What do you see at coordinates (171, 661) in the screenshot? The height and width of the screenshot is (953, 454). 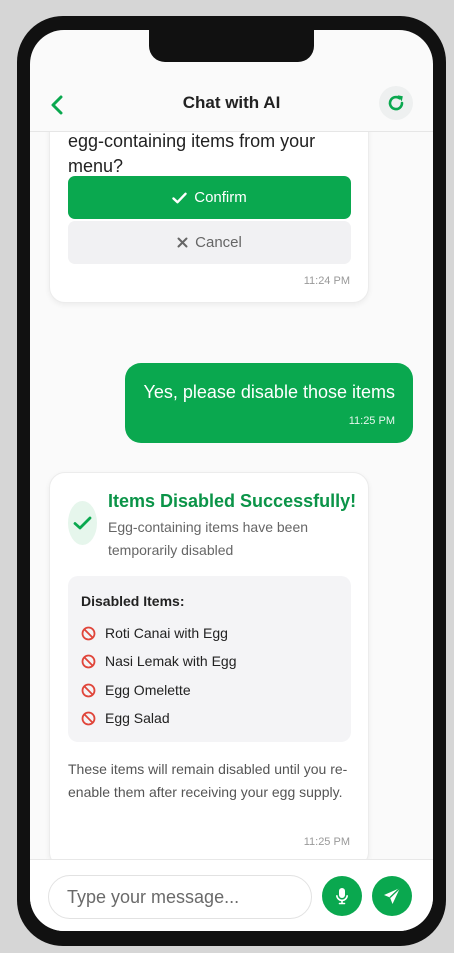 I see `item-name: Nasi Lemak with Egg` at bounding box center [171, 661].